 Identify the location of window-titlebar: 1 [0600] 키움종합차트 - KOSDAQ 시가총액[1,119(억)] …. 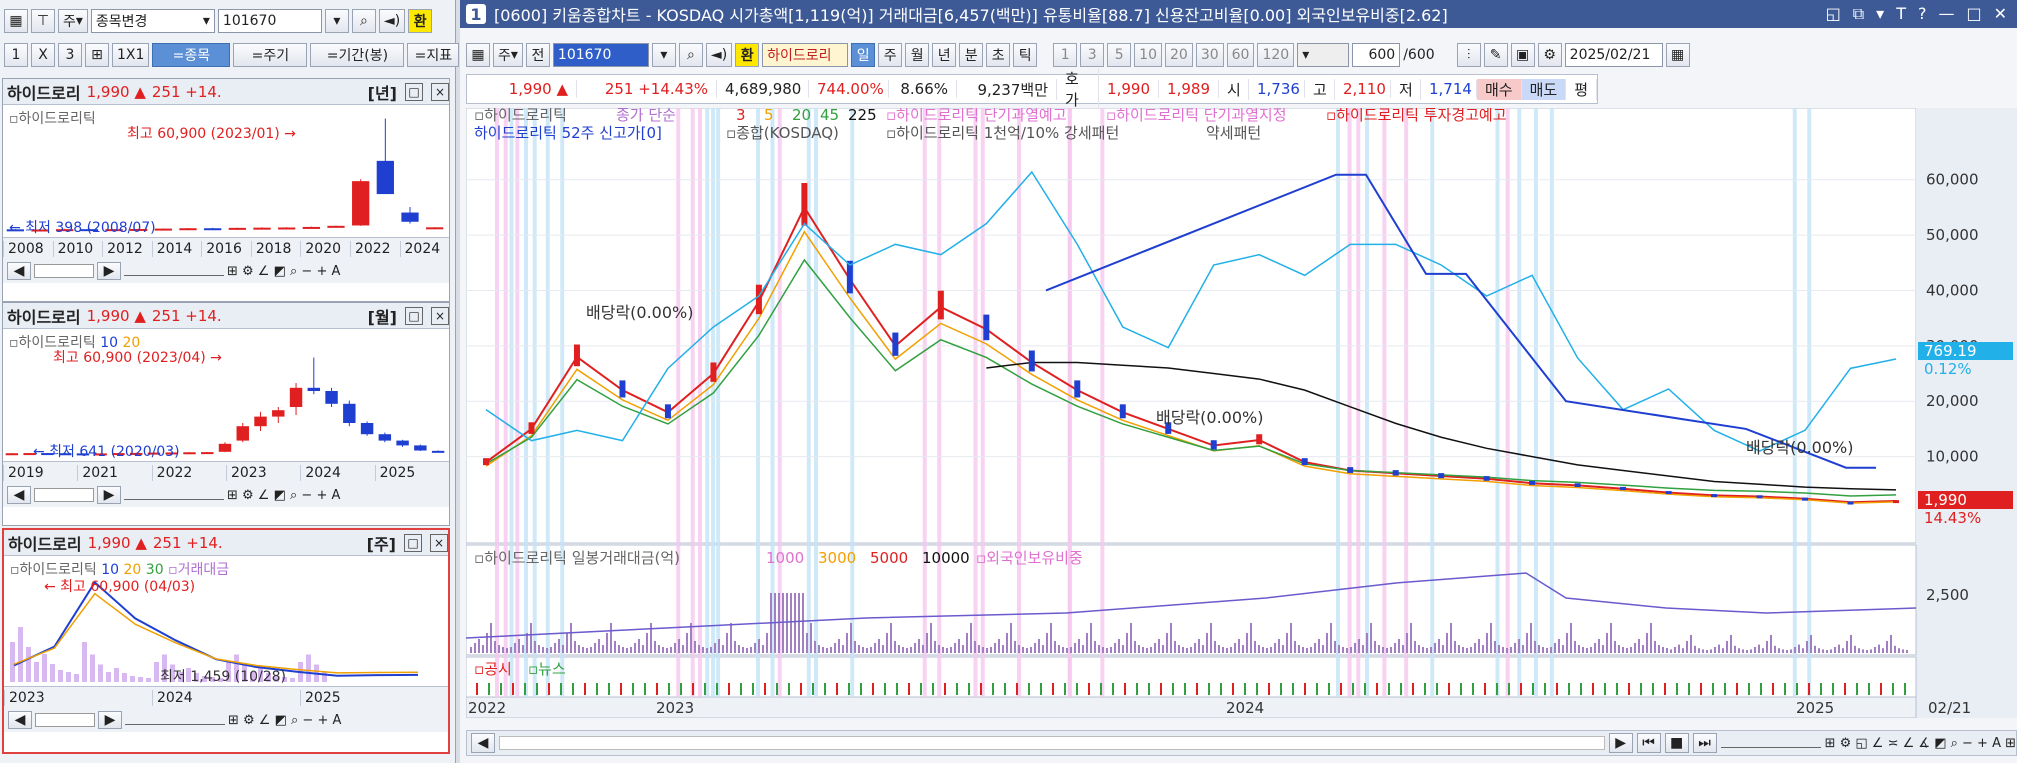
(1238, 14).